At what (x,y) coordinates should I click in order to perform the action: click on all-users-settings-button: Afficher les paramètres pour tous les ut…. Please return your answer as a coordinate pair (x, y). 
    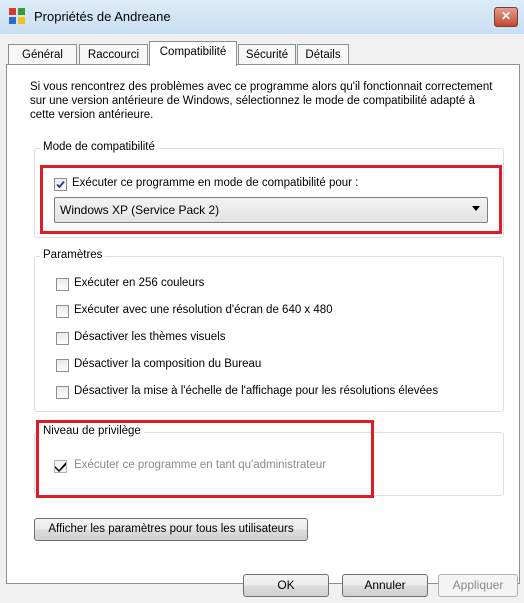
    Looking at the image, I should click on (171, 529).